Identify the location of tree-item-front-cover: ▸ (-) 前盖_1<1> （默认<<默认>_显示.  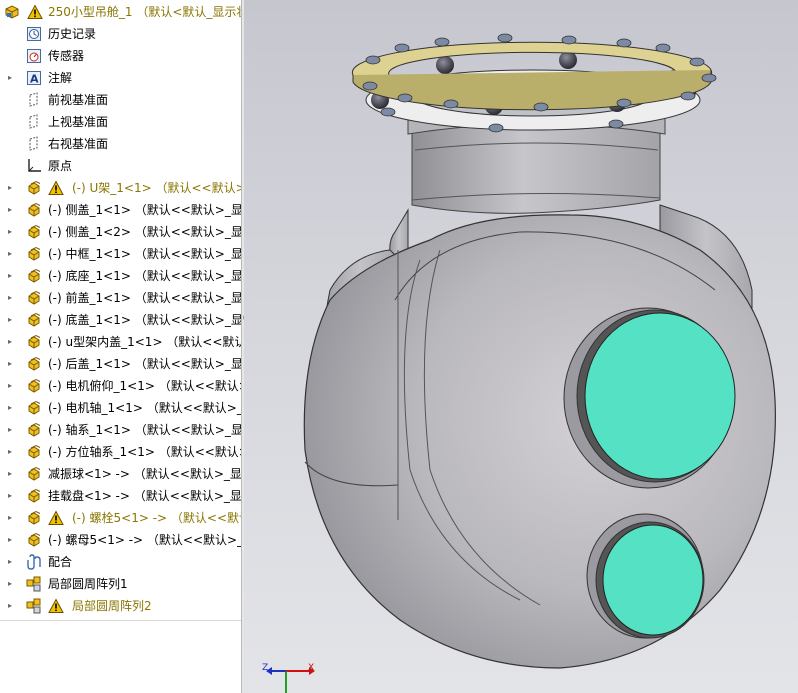
(120, 298).